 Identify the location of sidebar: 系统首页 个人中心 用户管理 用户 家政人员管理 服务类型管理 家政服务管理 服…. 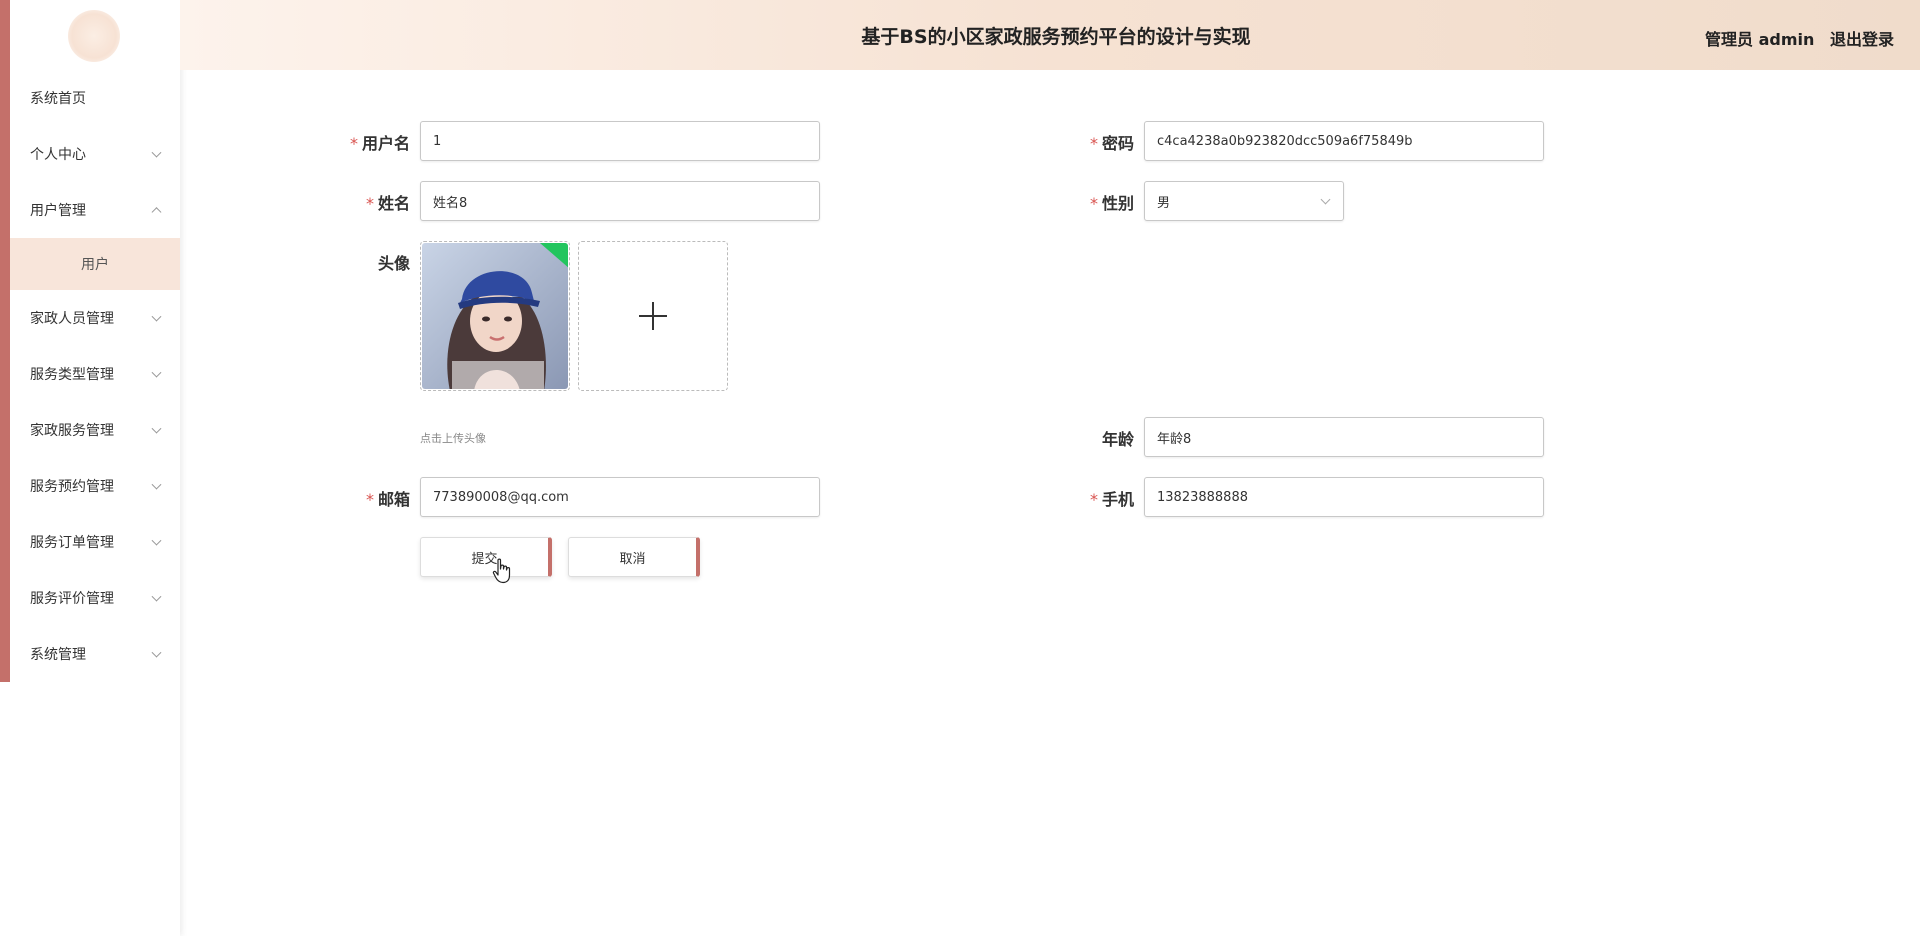
(90, 468).